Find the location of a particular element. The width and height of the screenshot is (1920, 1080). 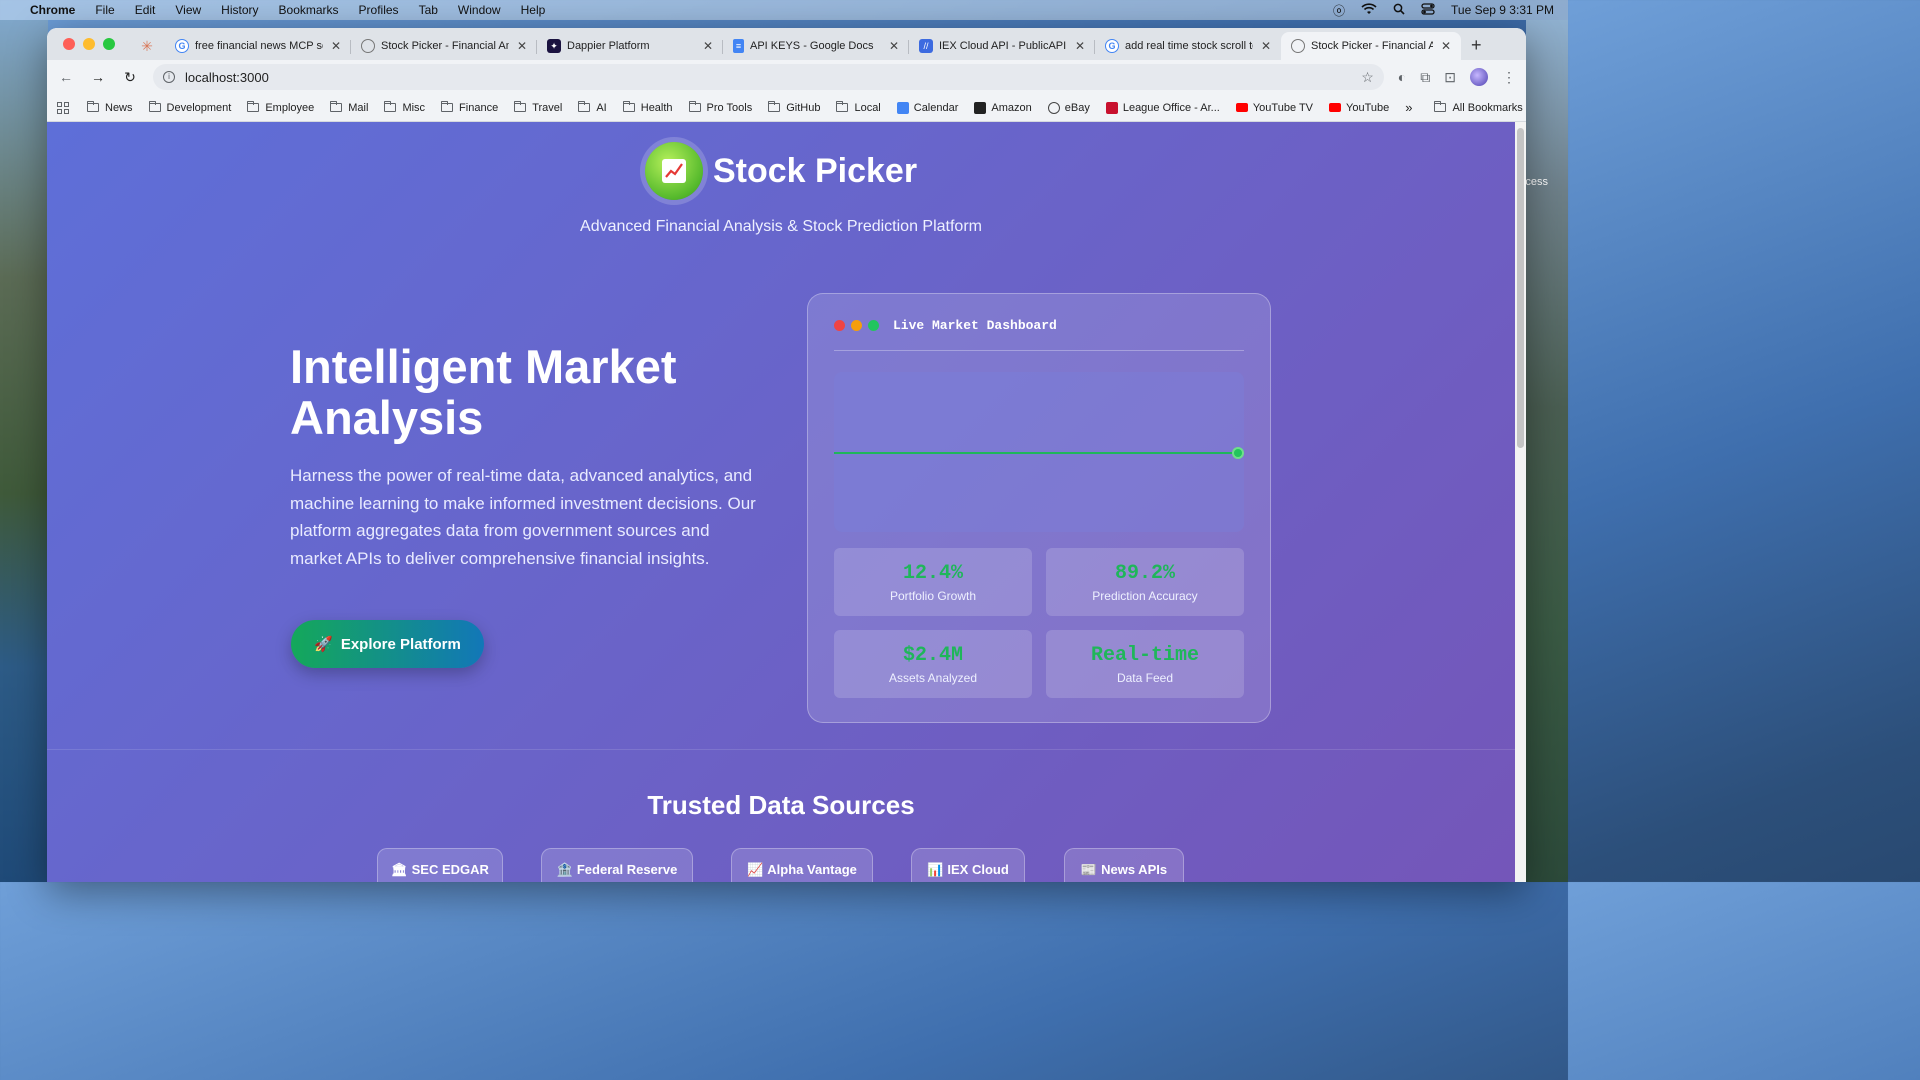

bookmark-amazon: Amazon is located at coordinates (1003, 107).